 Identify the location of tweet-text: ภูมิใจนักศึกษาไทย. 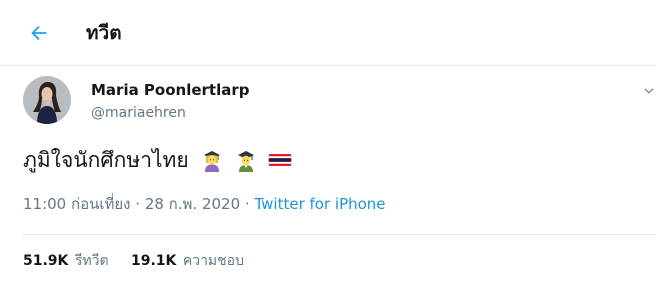
(157, 160).